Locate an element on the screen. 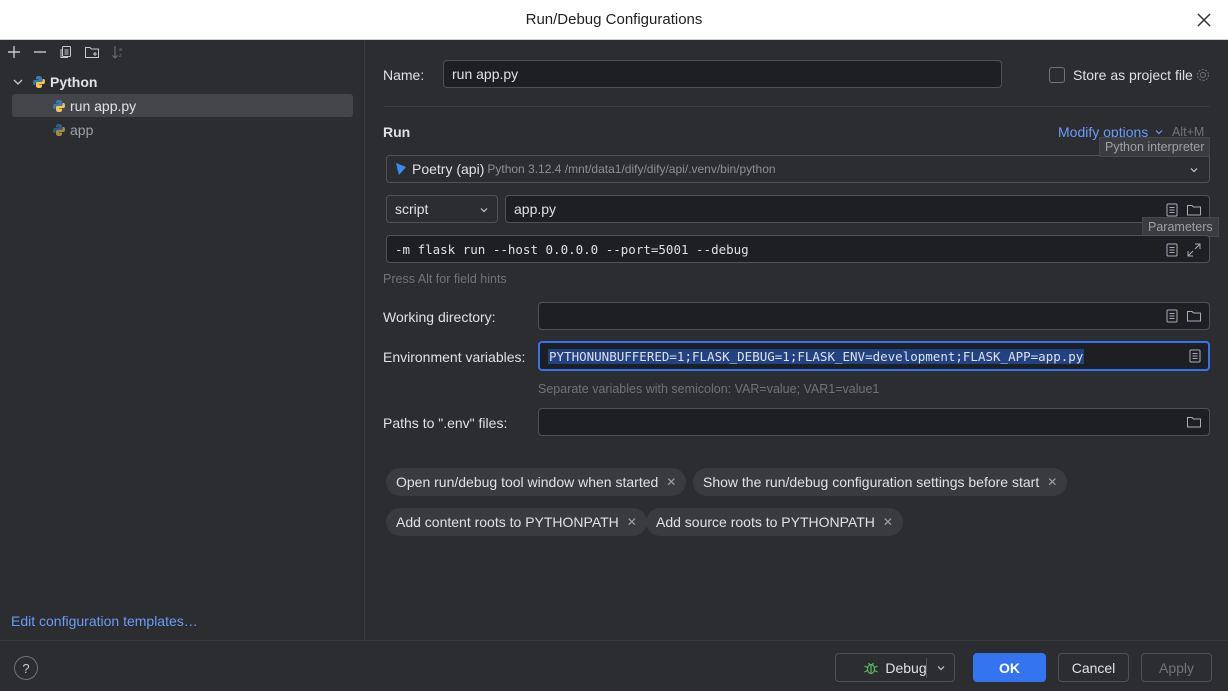  debug-split-button: Debug is located at coordinates (895, 667).